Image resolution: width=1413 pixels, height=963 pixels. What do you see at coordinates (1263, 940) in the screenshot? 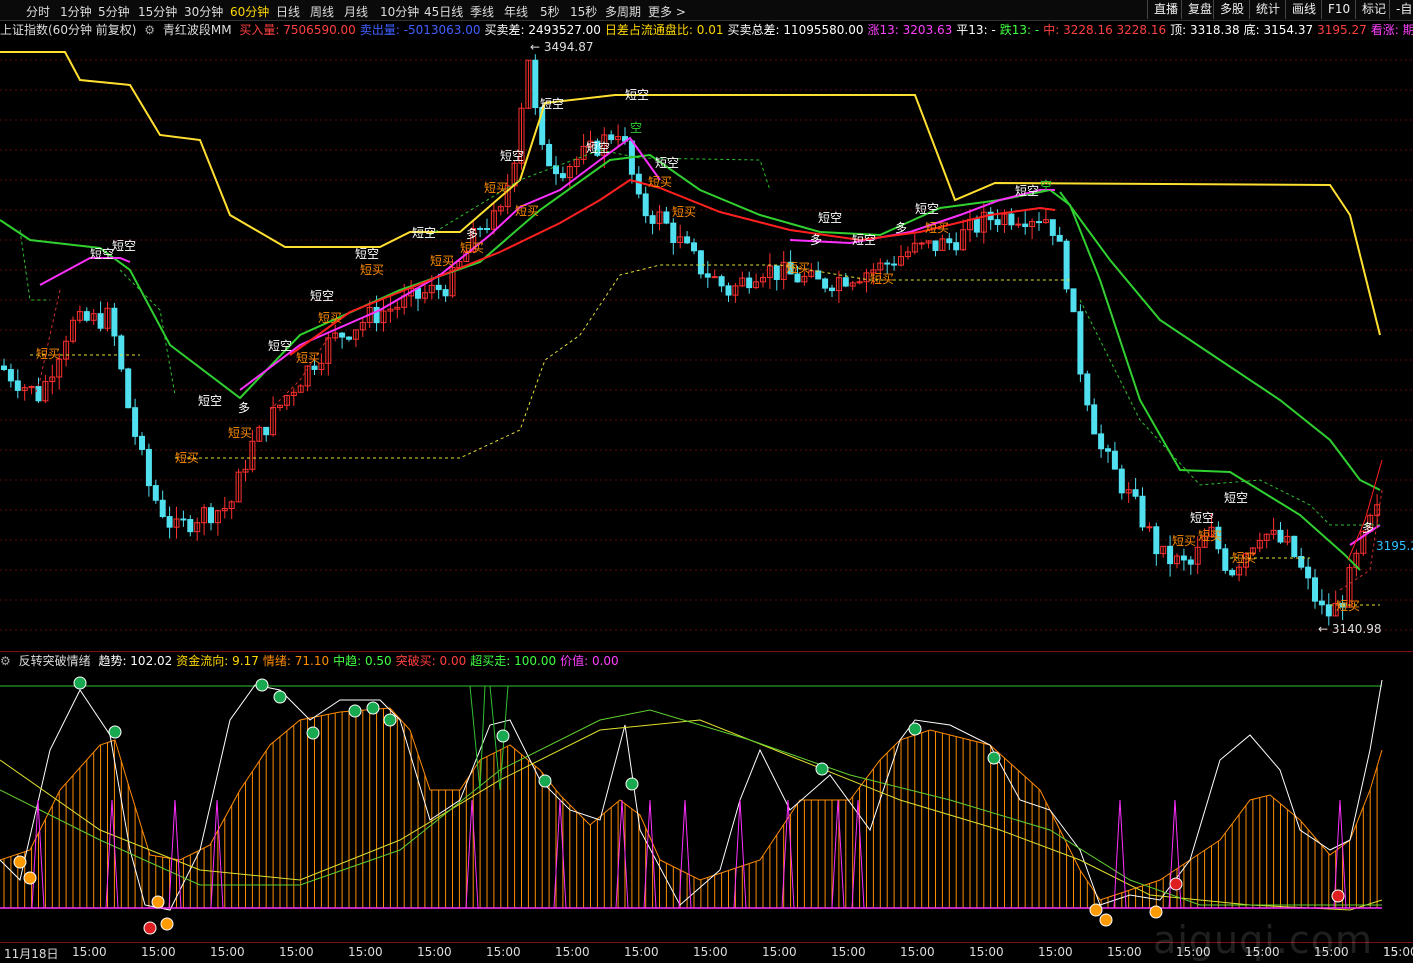
I see `watermark-text: aiguqi.com` at bounding box center [1263, 940].